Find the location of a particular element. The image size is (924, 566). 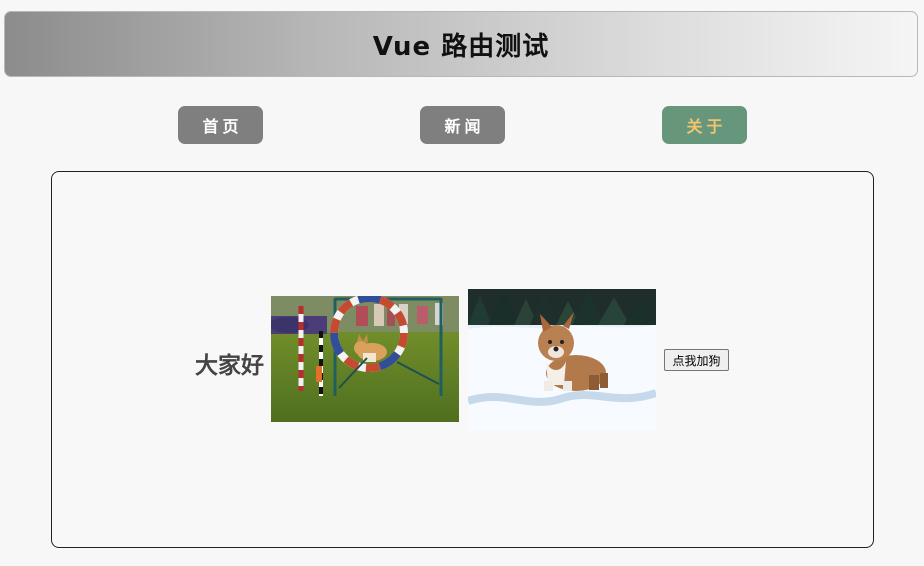

page-title: Vue 路由测试 is located at coordinates (461, 46).